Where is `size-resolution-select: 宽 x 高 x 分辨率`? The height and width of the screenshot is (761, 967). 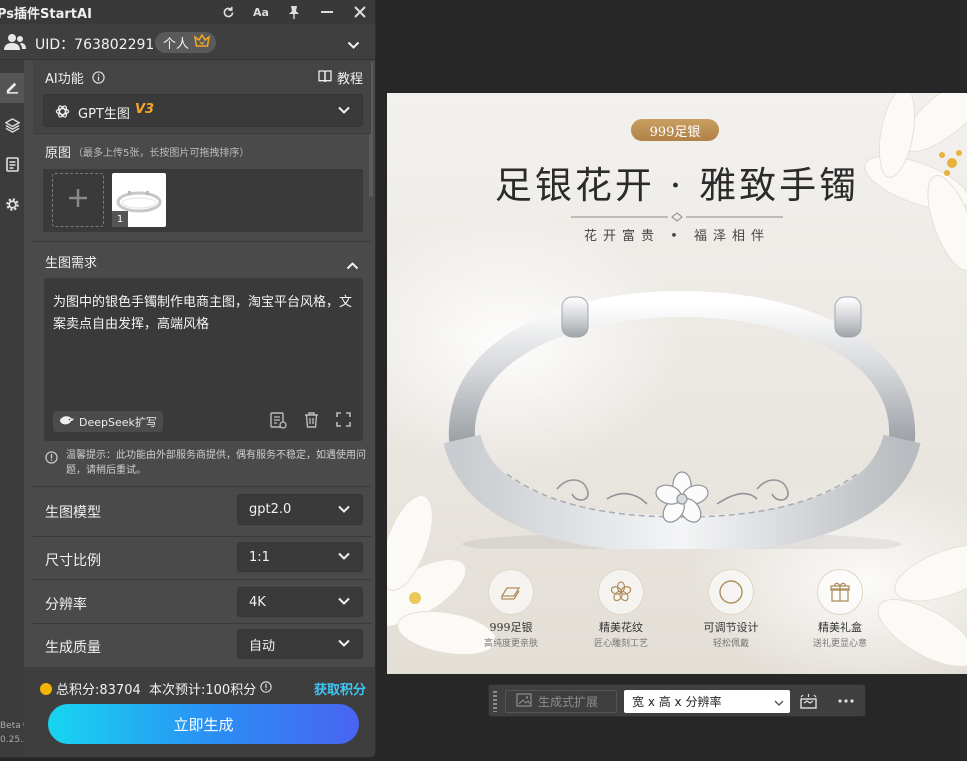
size-resolution-select: 宽 x 高 x 分辨率 is located at coordinates (707, 701).